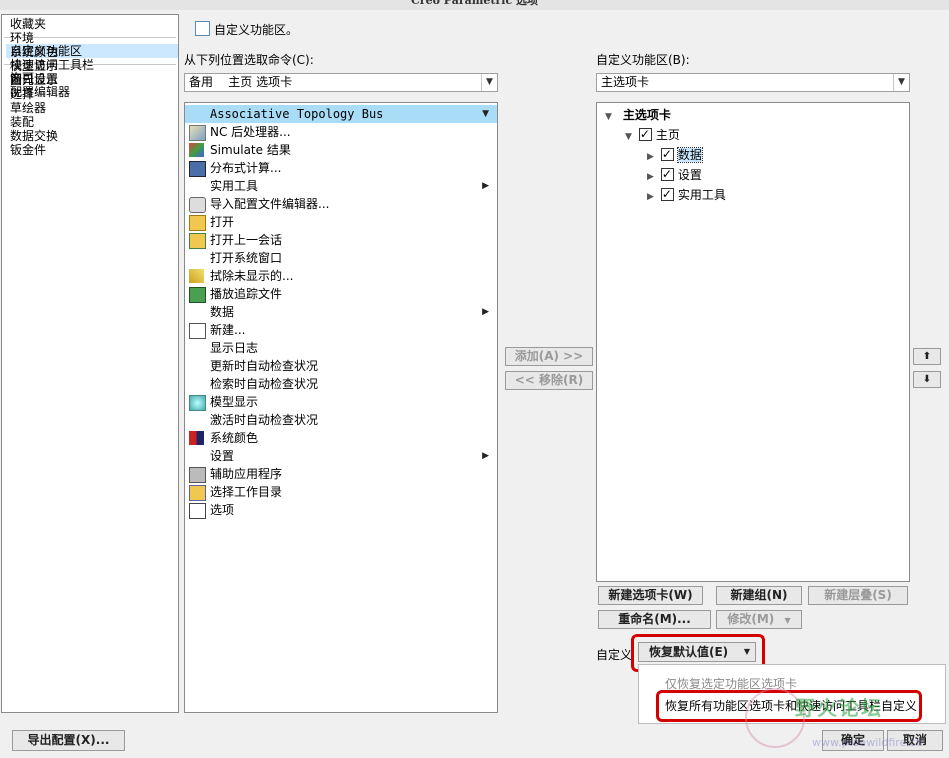 The width and height of the screenshot is (949, 758). Describe the element at coordinates (927, 379) in the screenshot. I see `move-down-button: ⬇` at that location.